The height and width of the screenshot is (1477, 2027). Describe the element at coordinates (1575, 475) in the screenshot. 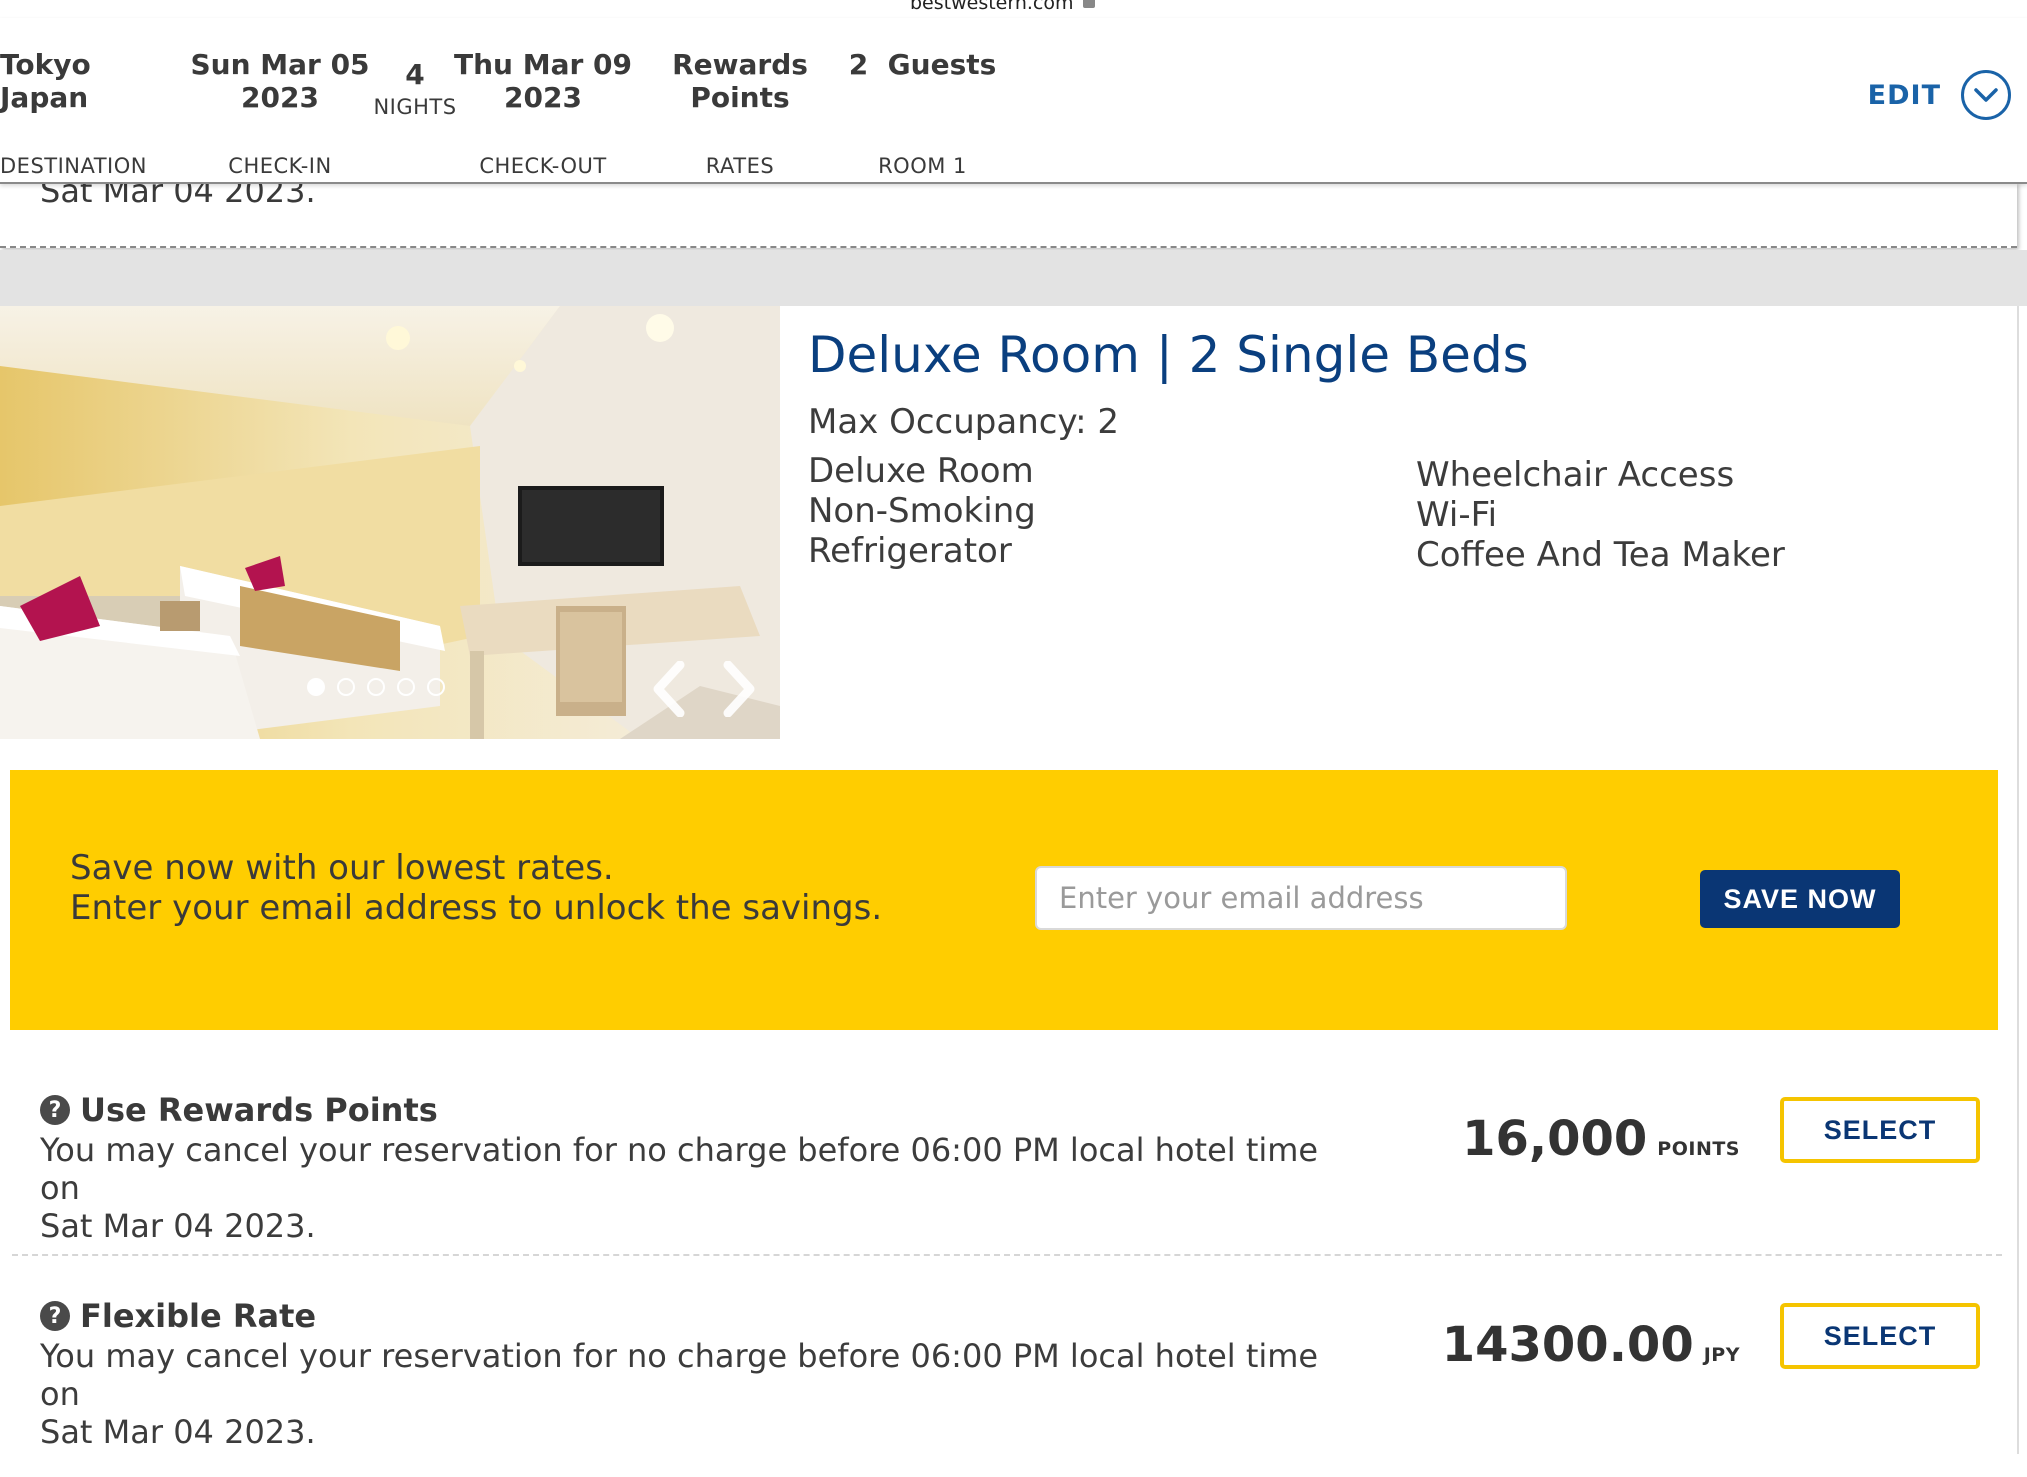

I see `amenity-item: Wheelchair Access` at that location.